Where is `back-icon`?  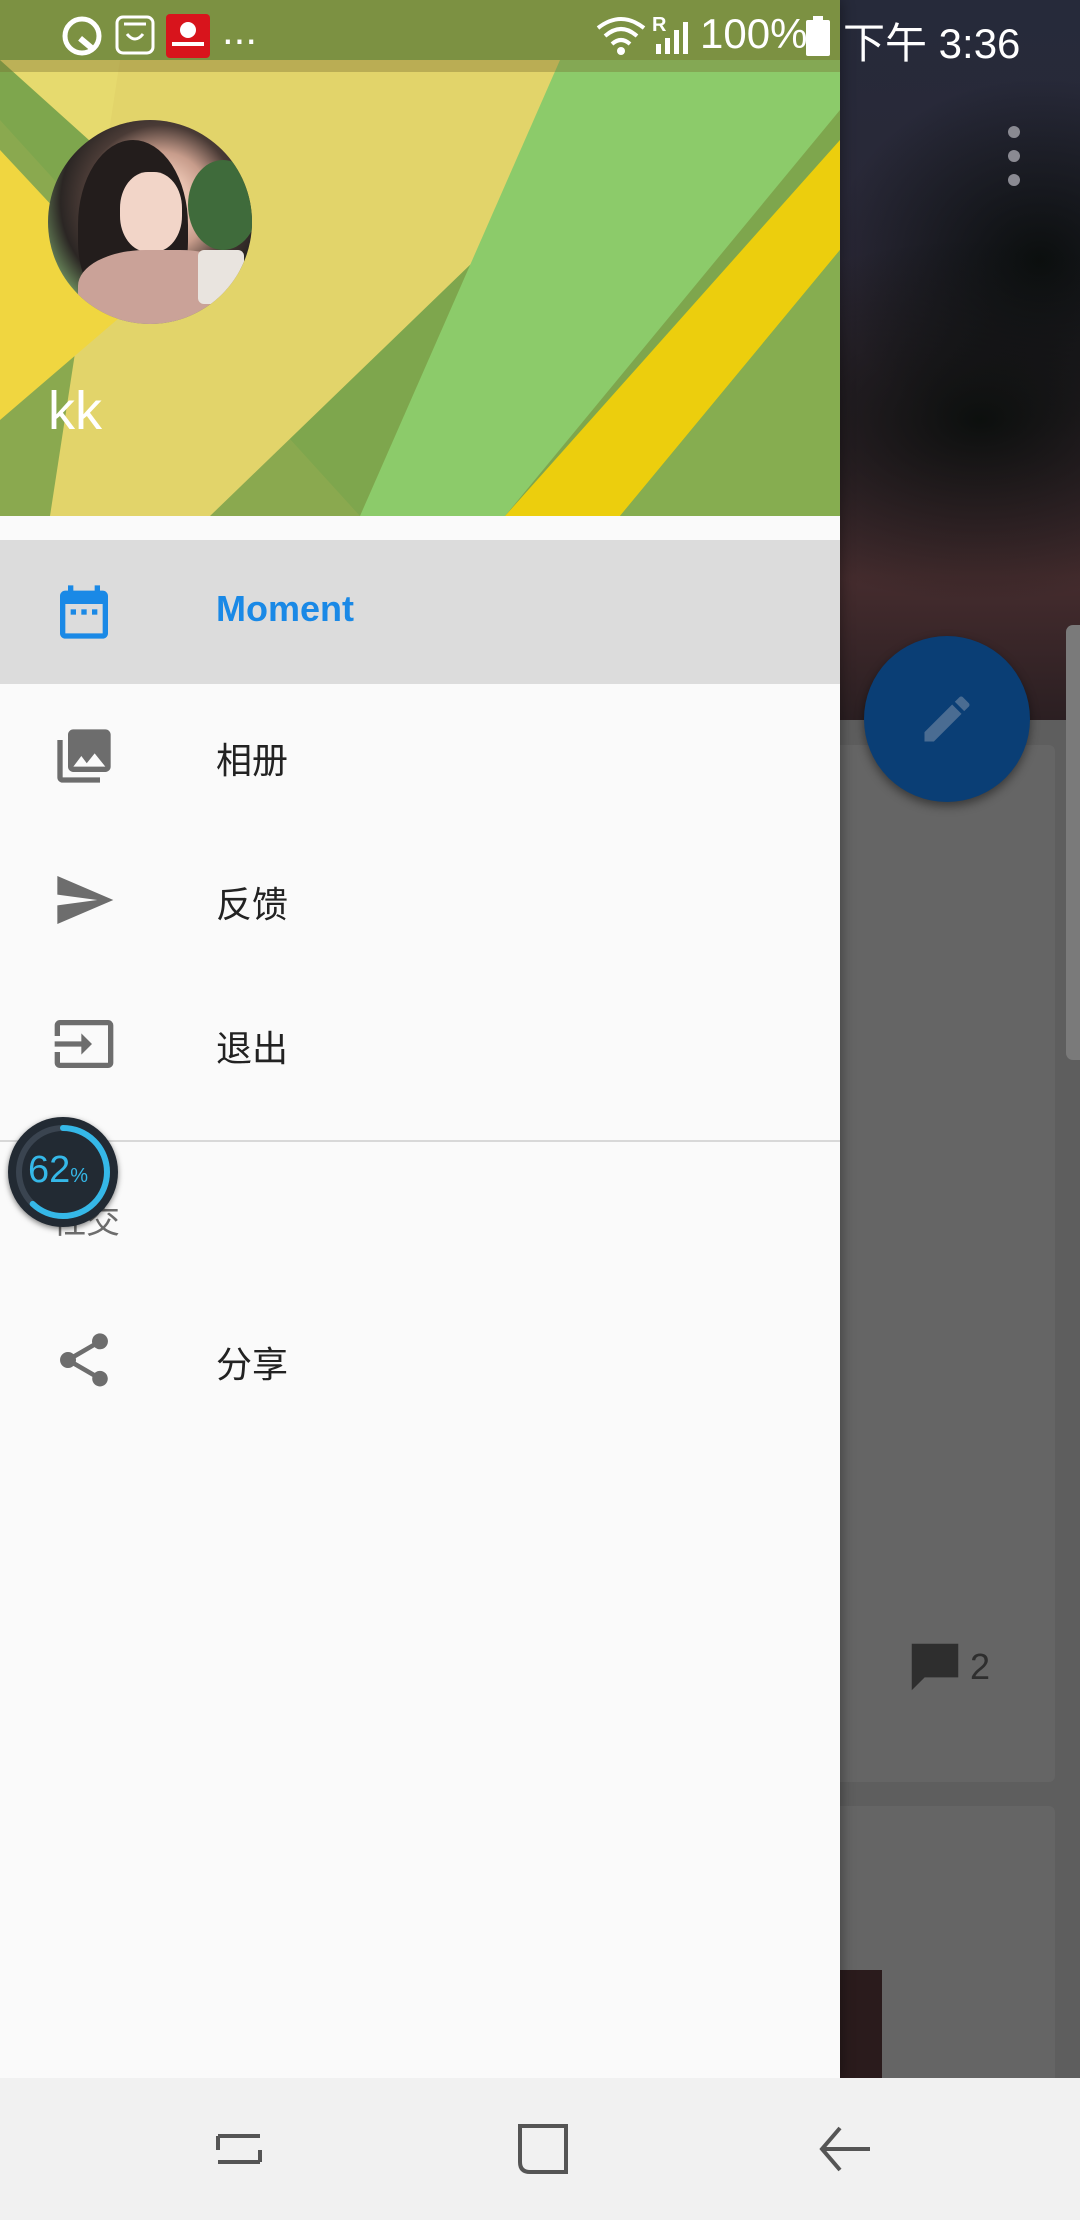 back-icon is located at coordinates (845, 2149).